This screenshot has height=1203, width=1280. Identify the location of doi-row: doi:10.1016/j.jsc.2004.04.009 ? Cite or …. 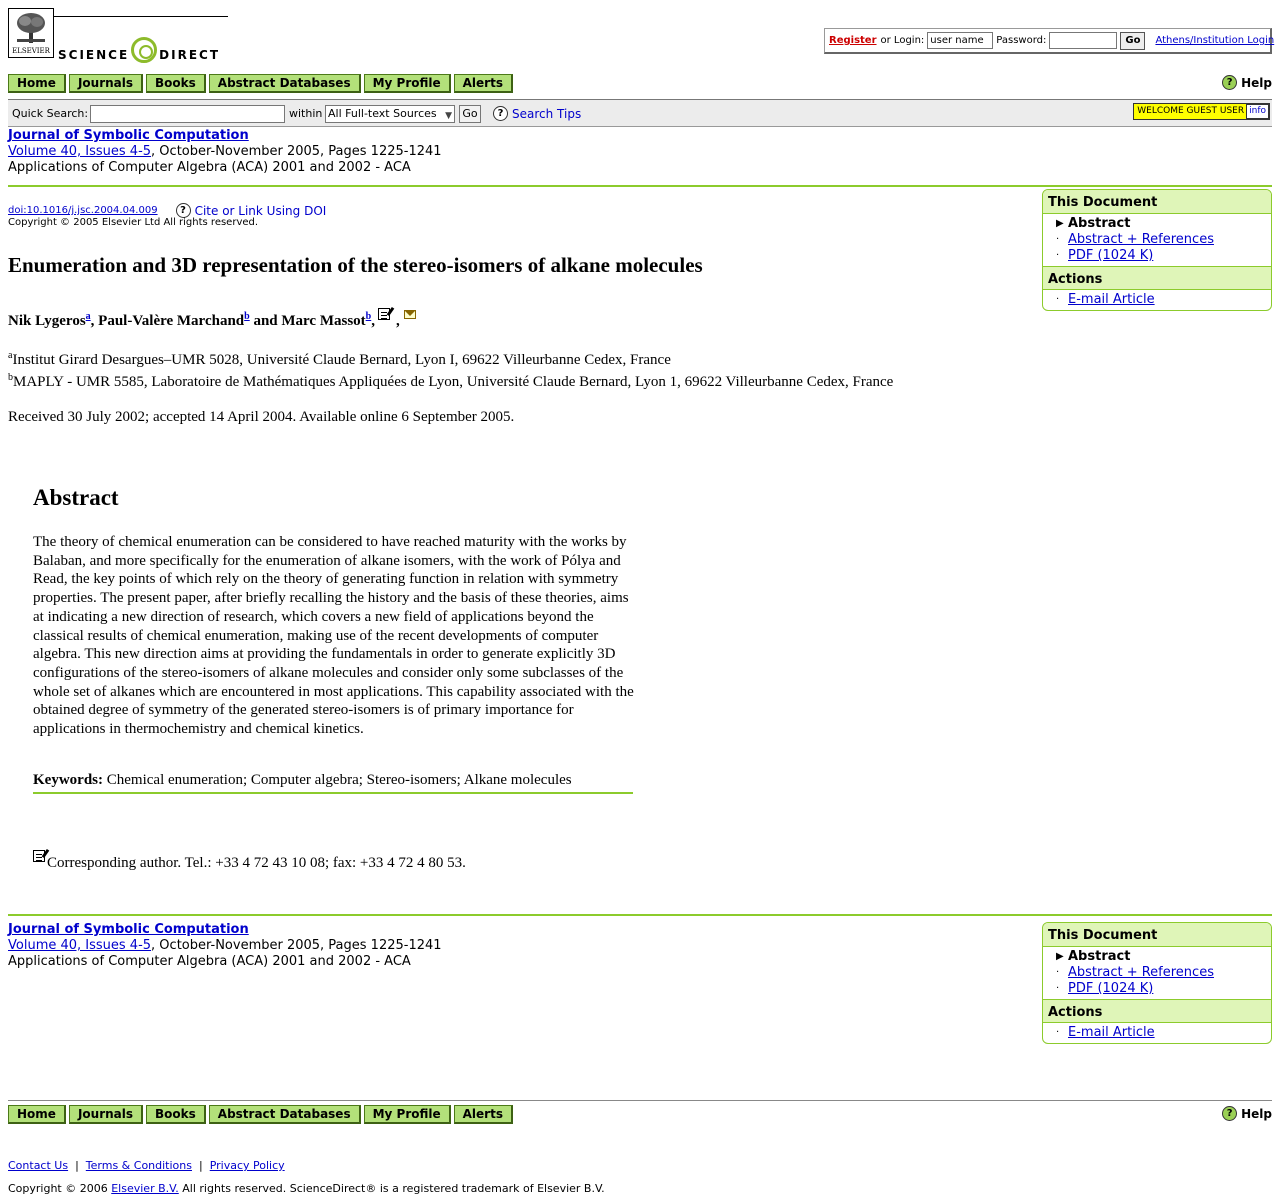
(167, 210).